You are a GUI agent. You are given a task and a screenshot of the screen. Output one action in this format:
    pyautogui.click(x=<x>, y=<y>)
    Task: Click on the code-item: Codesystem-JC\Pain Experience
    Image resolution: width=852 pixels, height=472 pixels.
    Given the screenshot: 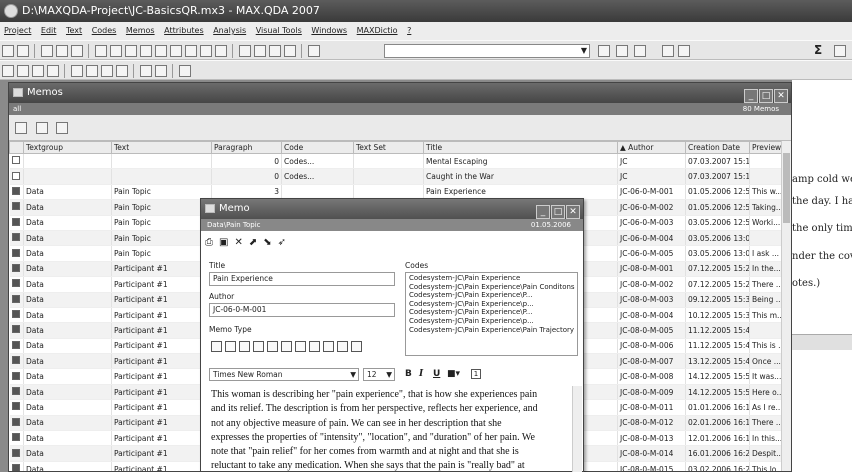 What is the action you would take?
    pyautogui.click(x=491, y=278)
    